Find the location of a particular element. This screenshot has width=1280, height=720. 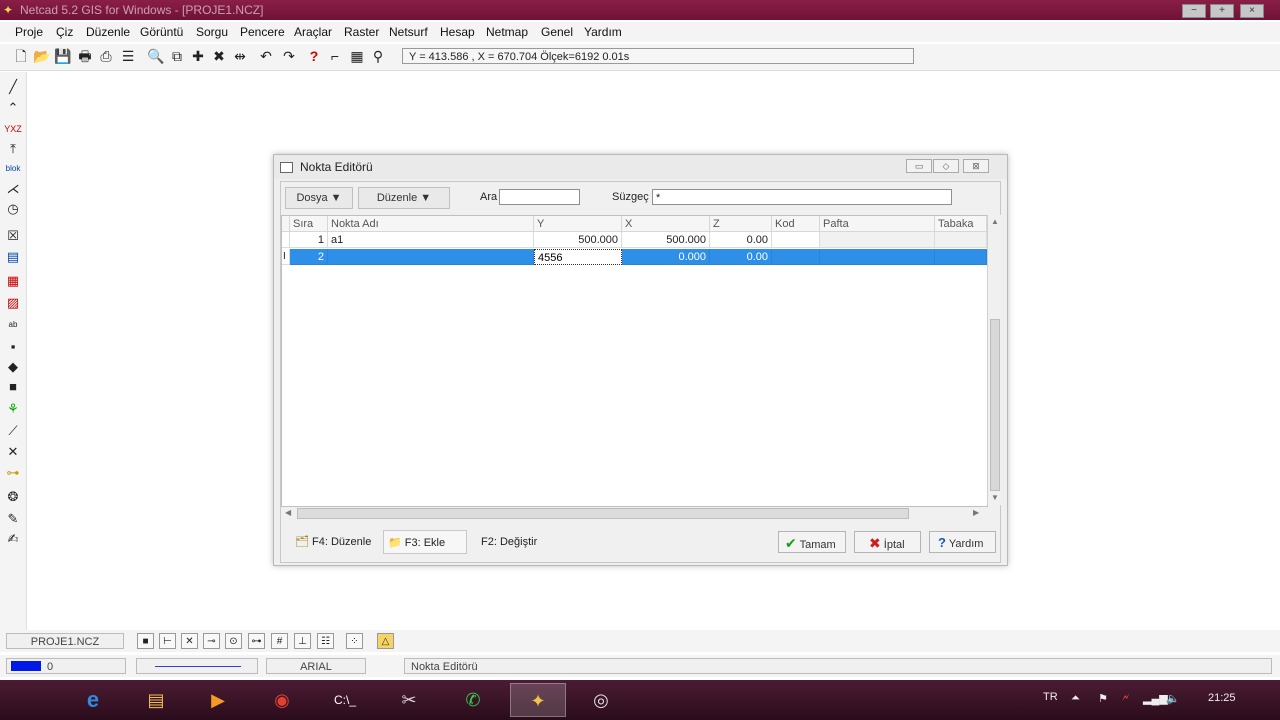

ara-input is located at coordinates (539, 197).